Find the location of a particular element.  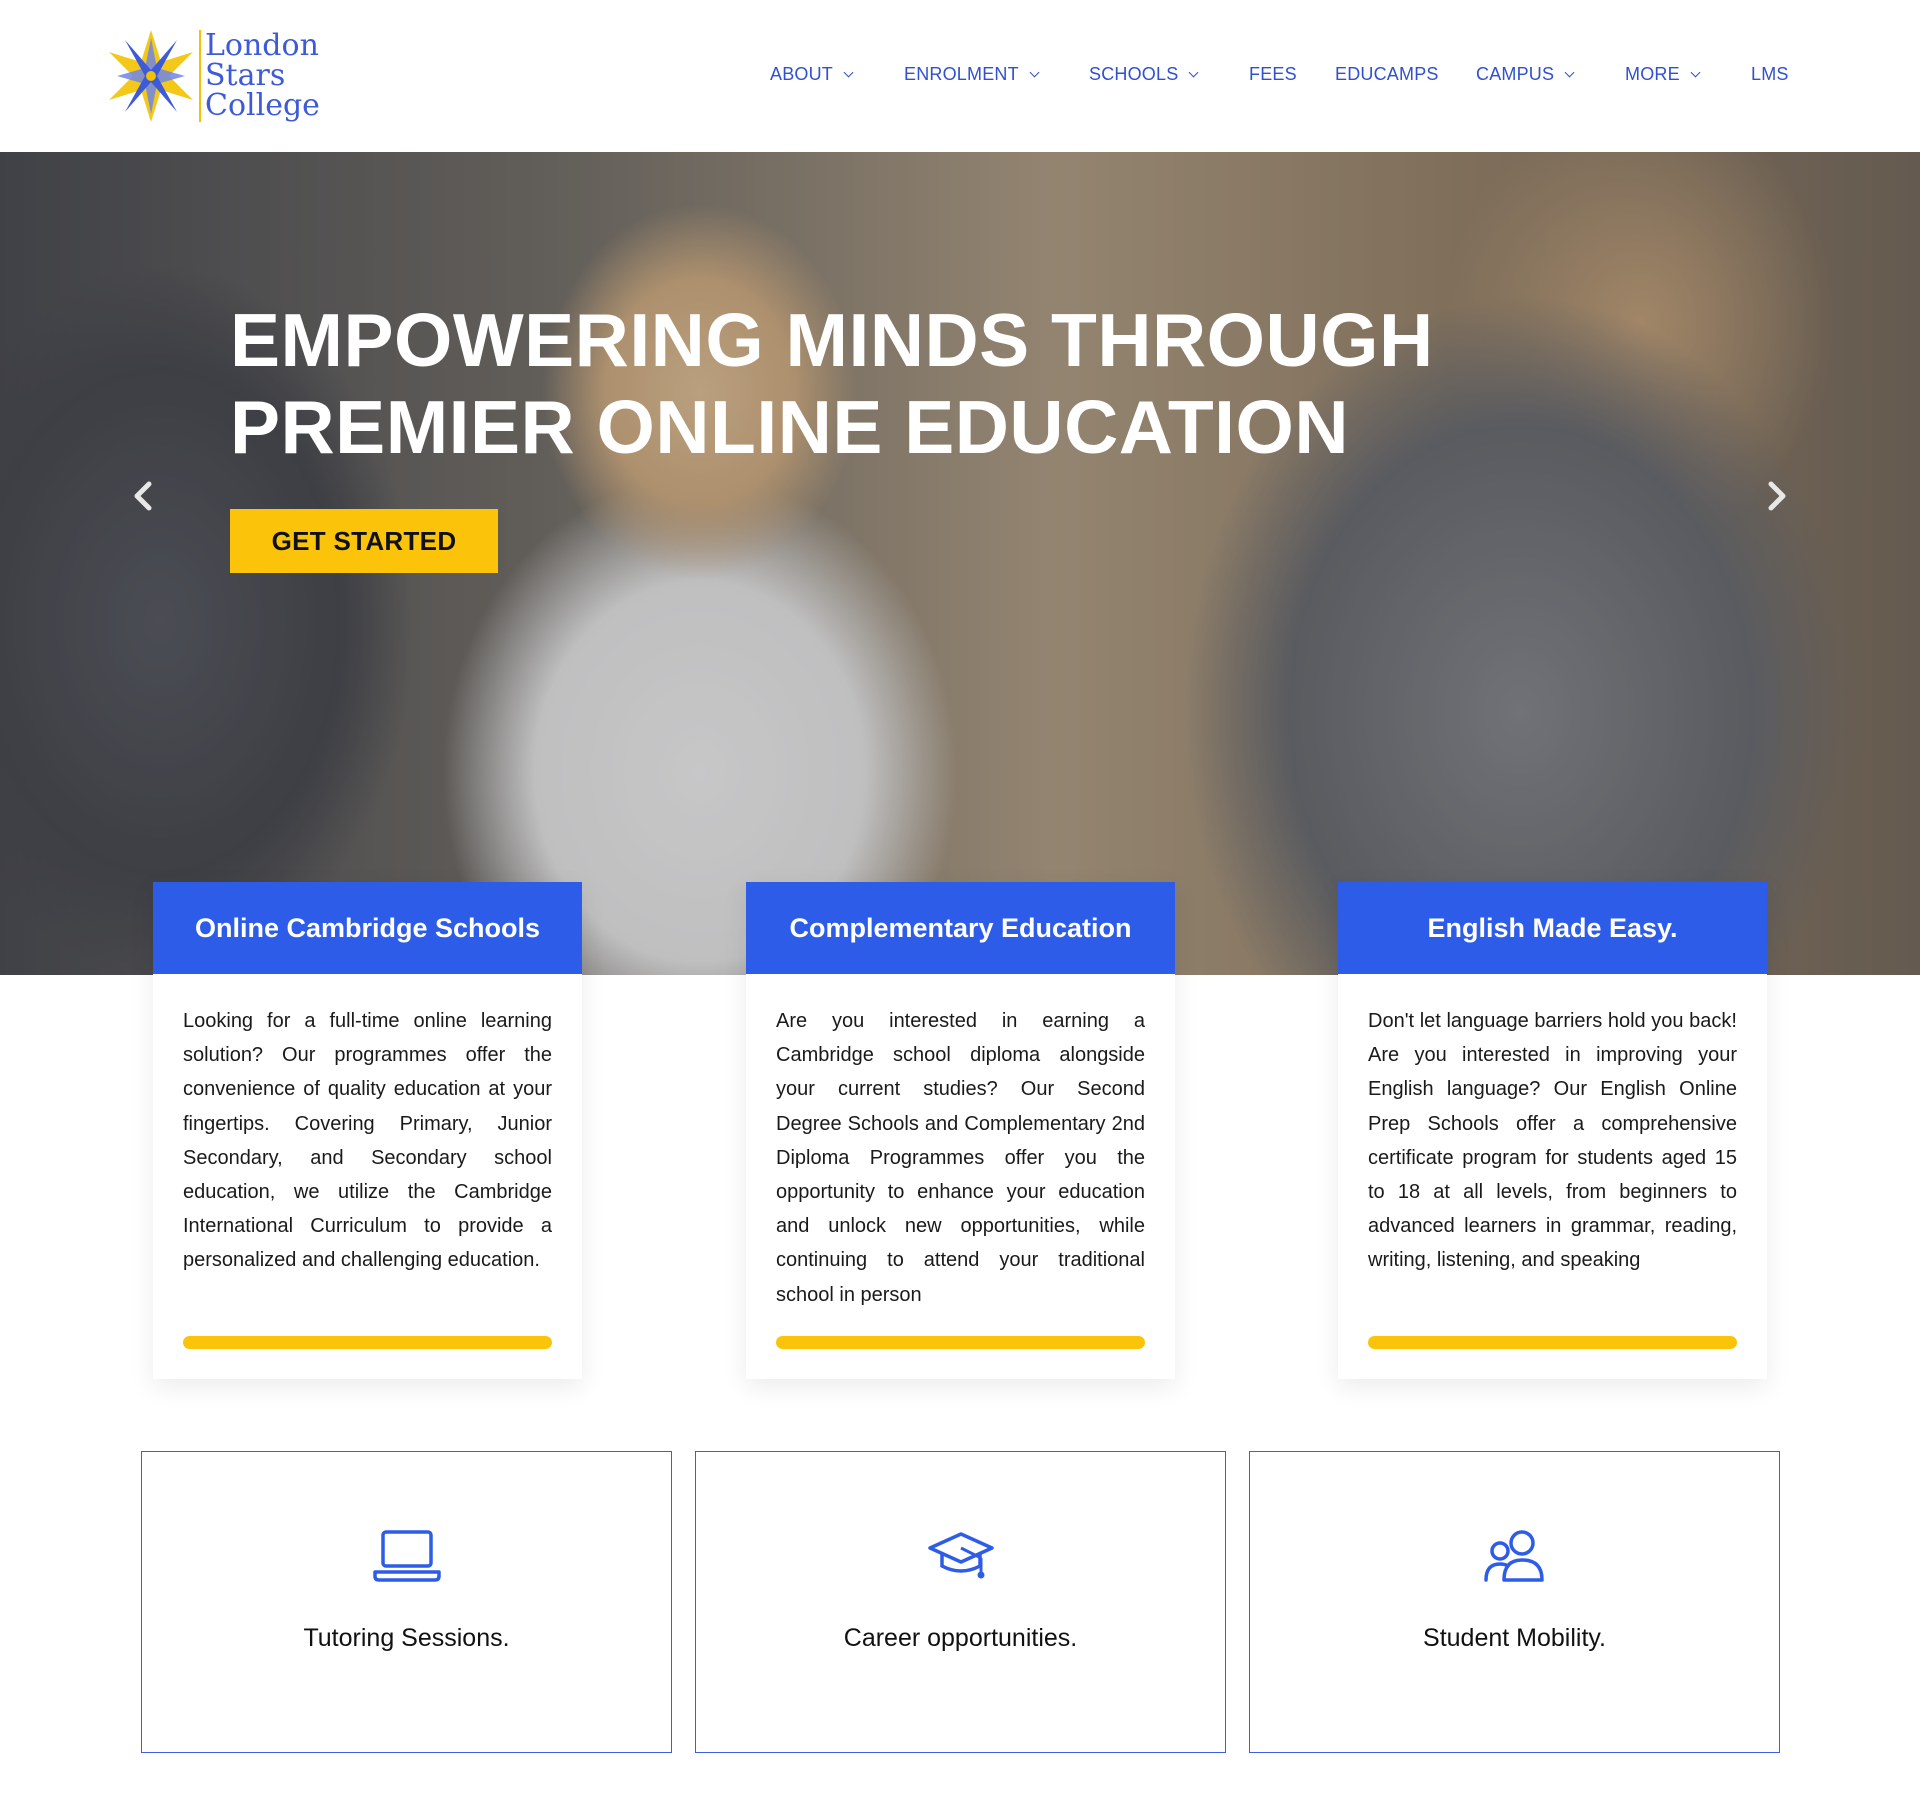

nav-item-campus: CAMPUS is located at coordinates (1525, 74).